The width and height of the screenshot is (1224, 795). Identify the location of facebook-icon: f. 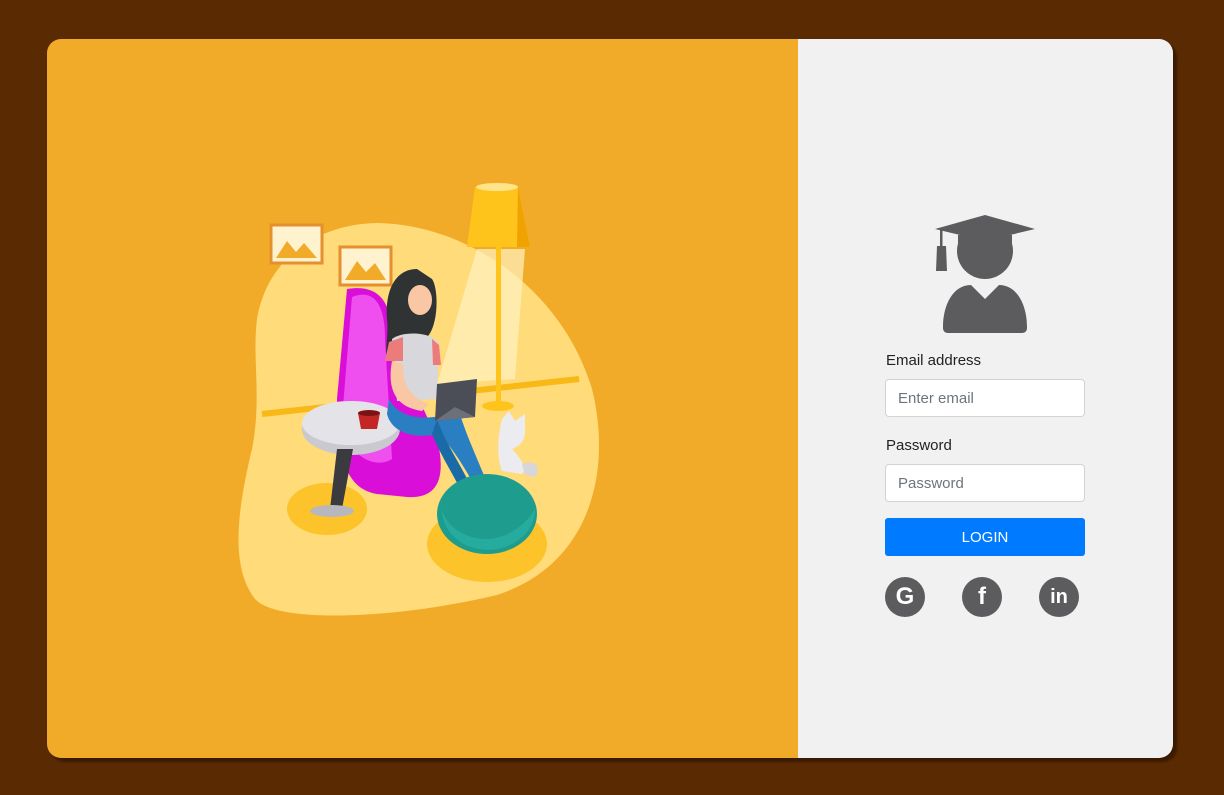
(982, 597).